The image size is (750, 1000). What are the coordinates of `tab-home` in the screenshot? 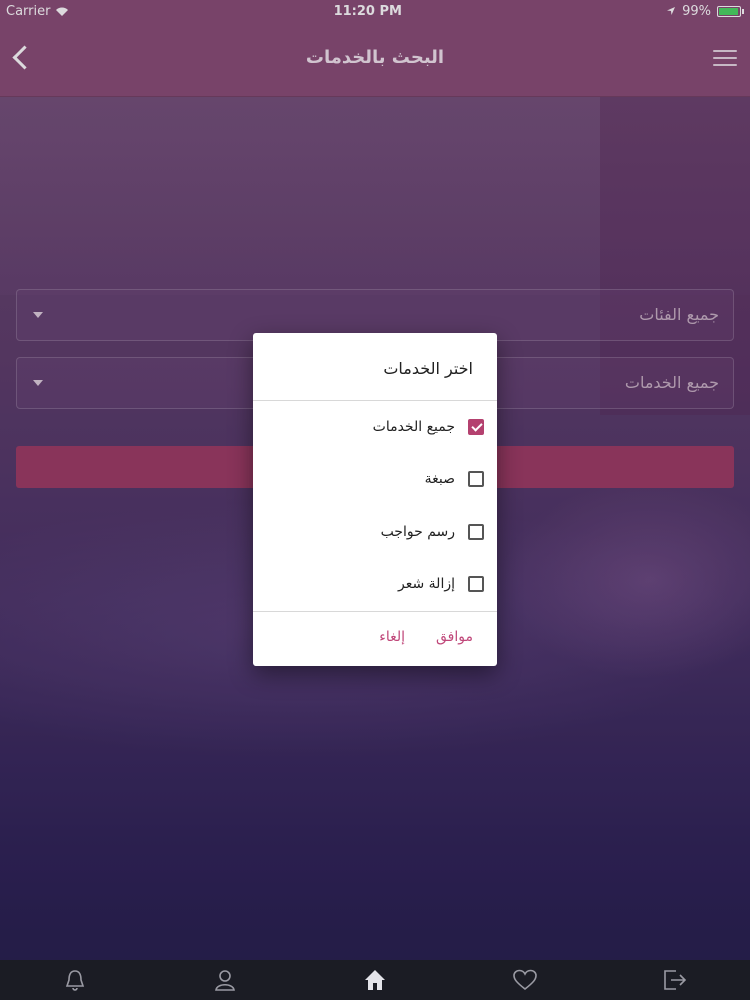 It's located at (375, 980).